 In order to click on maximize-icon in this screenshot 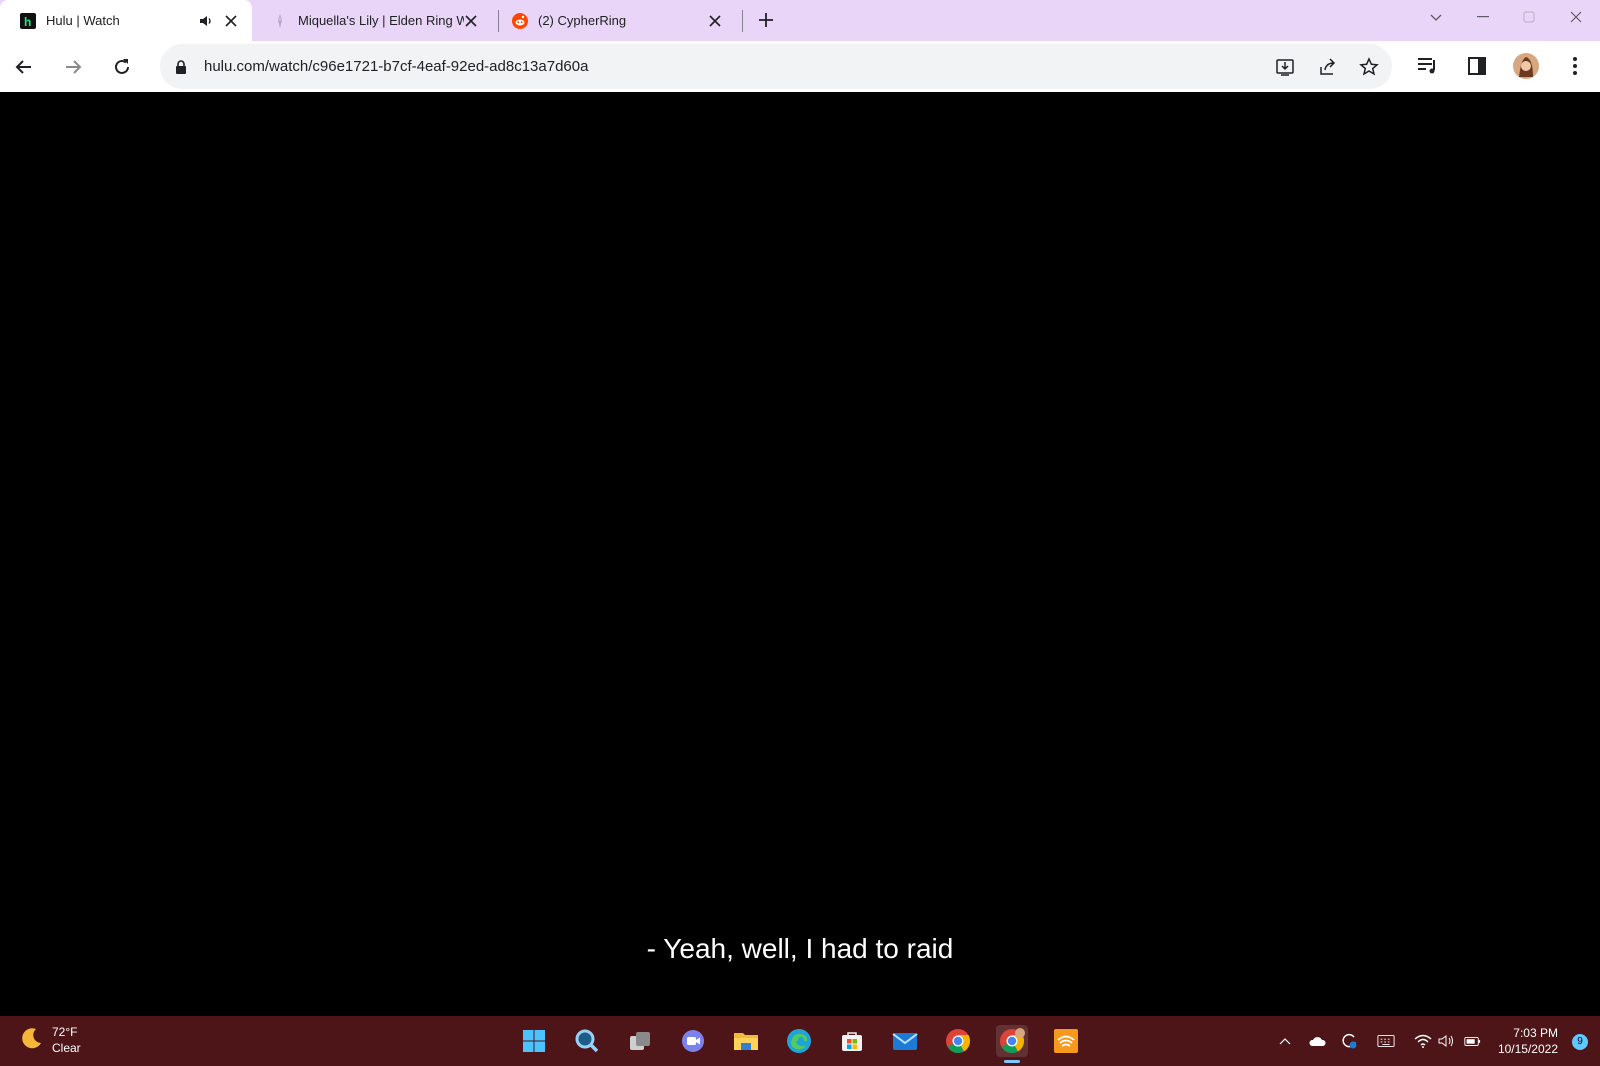, I will do `click(1529, 17)`.